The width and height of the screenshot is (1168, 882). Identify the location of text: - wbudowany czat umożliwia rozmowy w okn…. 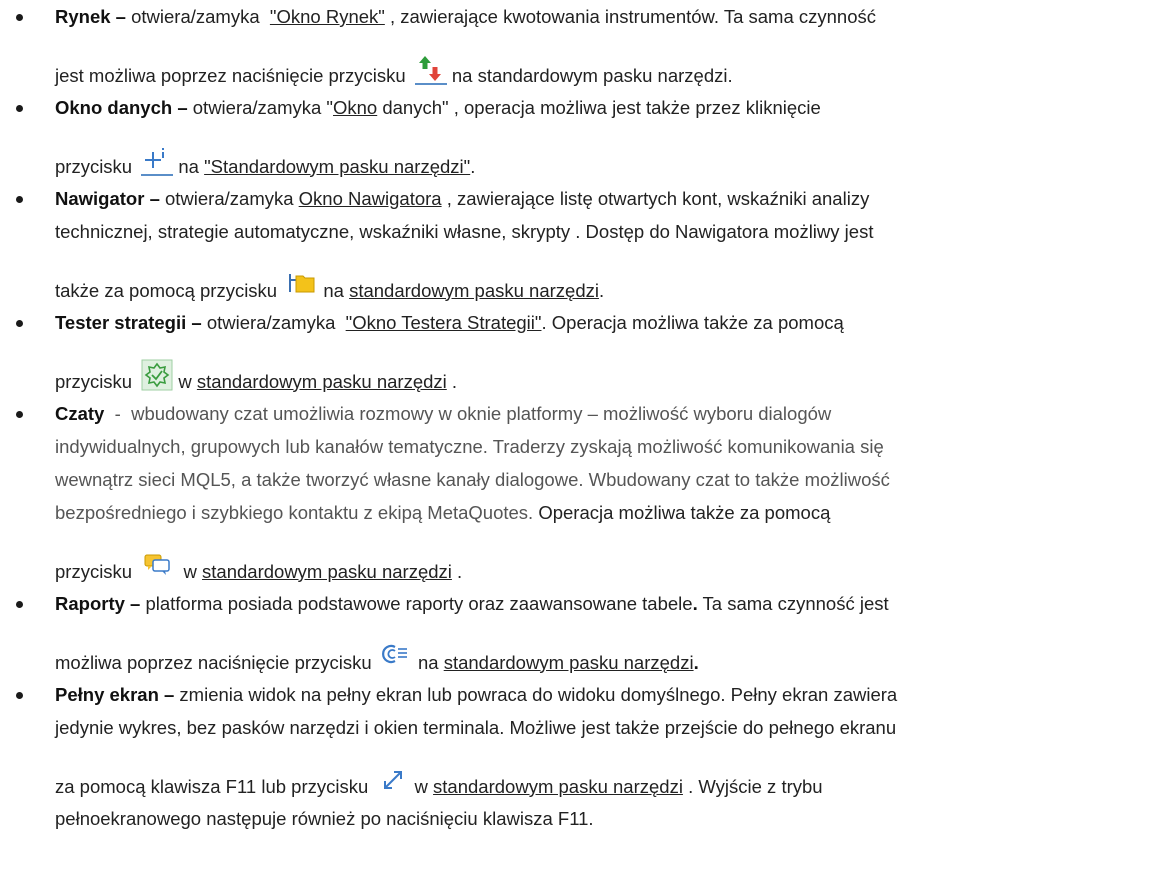
(468, 413).